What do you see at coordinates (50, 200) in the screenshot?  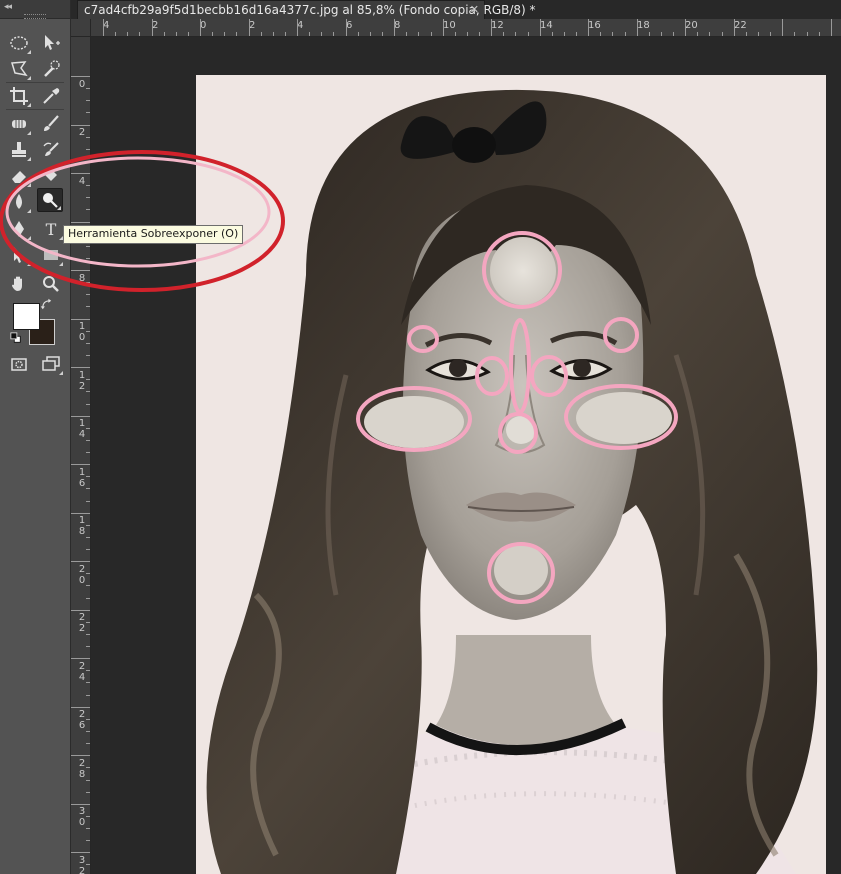 I see `dodge-tool-icon` at bounding box center [50, 200].